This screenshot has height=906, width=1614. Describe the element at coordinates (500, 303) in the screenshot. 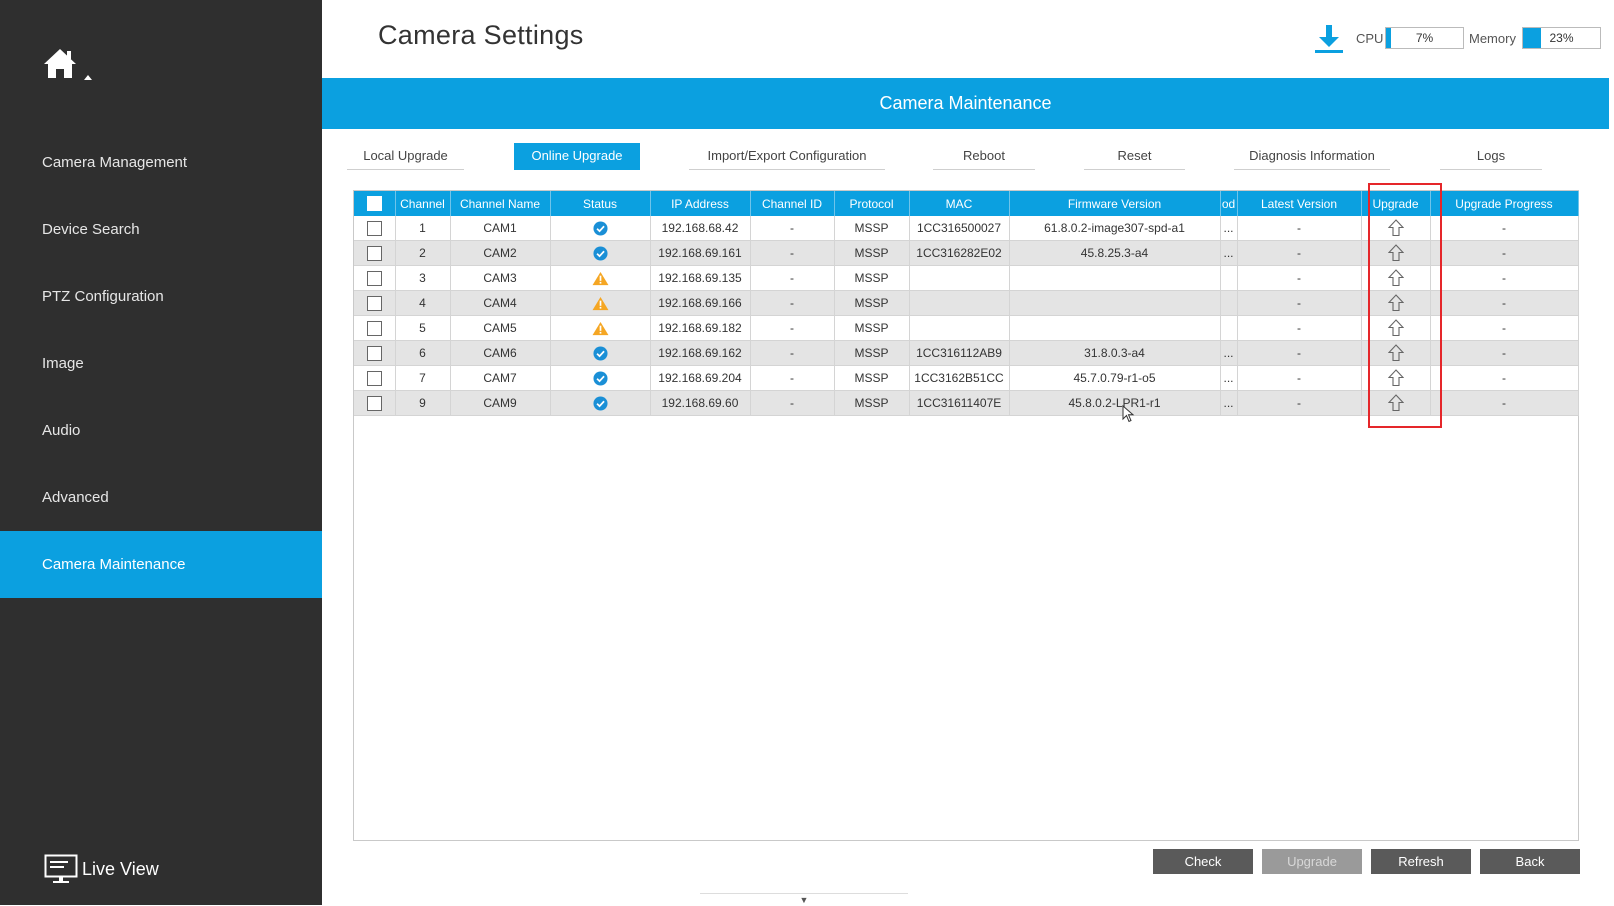

I see `channel-name-cell: CAM4` at that location.